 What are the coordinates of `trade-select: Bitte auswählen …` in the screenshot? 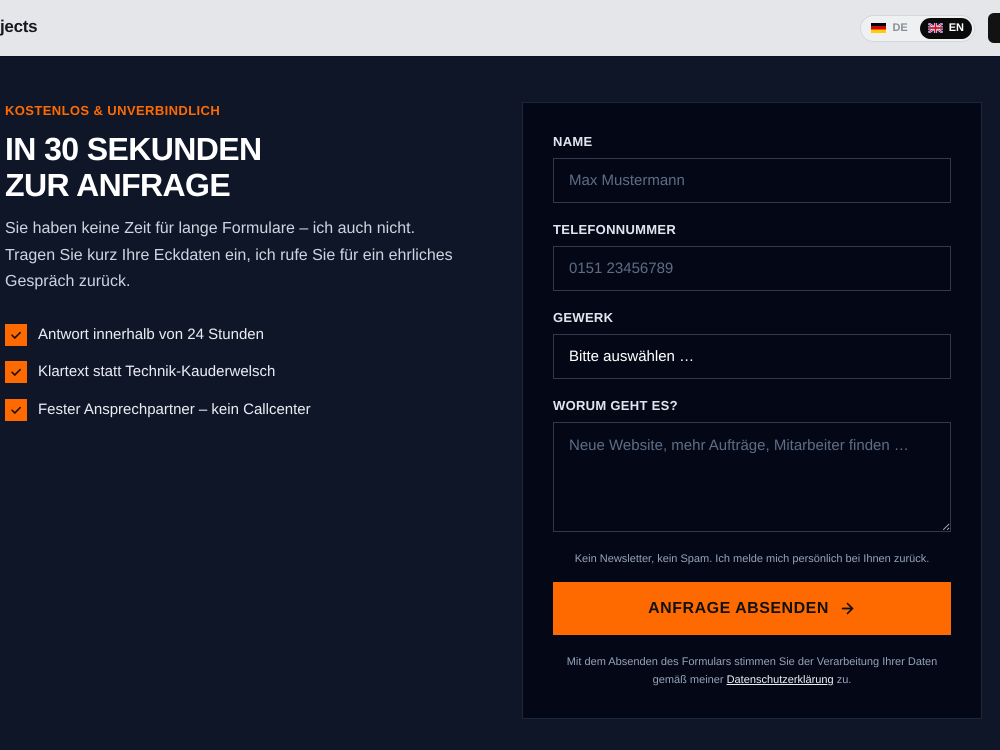 It's located at (752, 356).